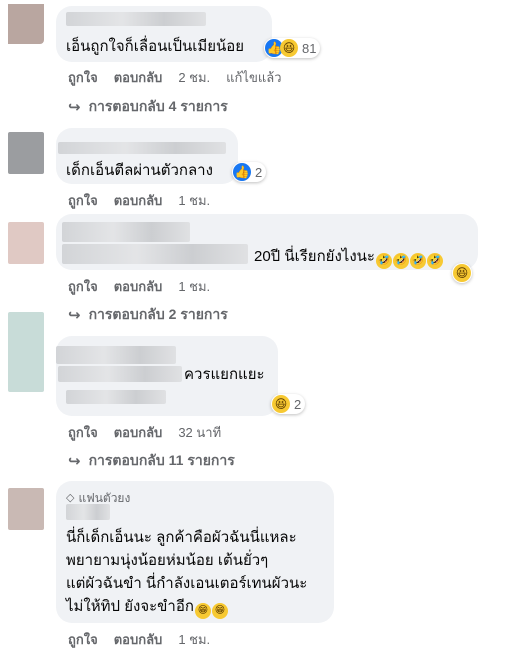 The image size is (508, 655). Describe the element at coordinates (164, 34) in the screenshot. I see `comment-bubble: เอ็นถูกใจก็เลื่อนเป็นเมียน้อย` at that location.